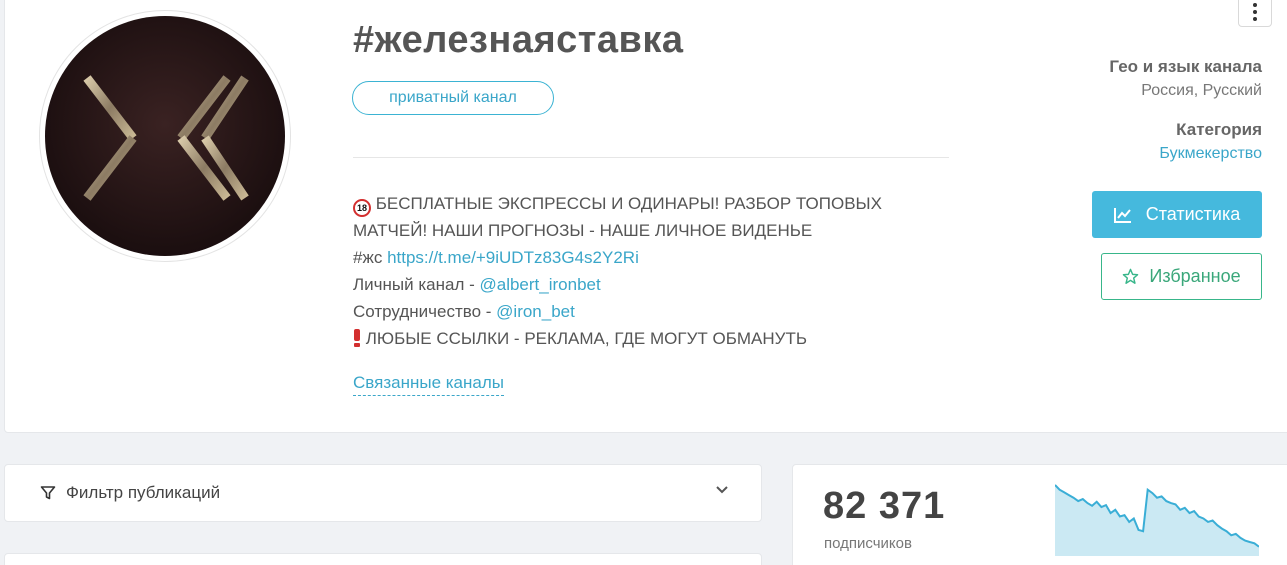  Describe the element at coordinates (48, 493) in the screenshot. I see `filter-icon` at that location.